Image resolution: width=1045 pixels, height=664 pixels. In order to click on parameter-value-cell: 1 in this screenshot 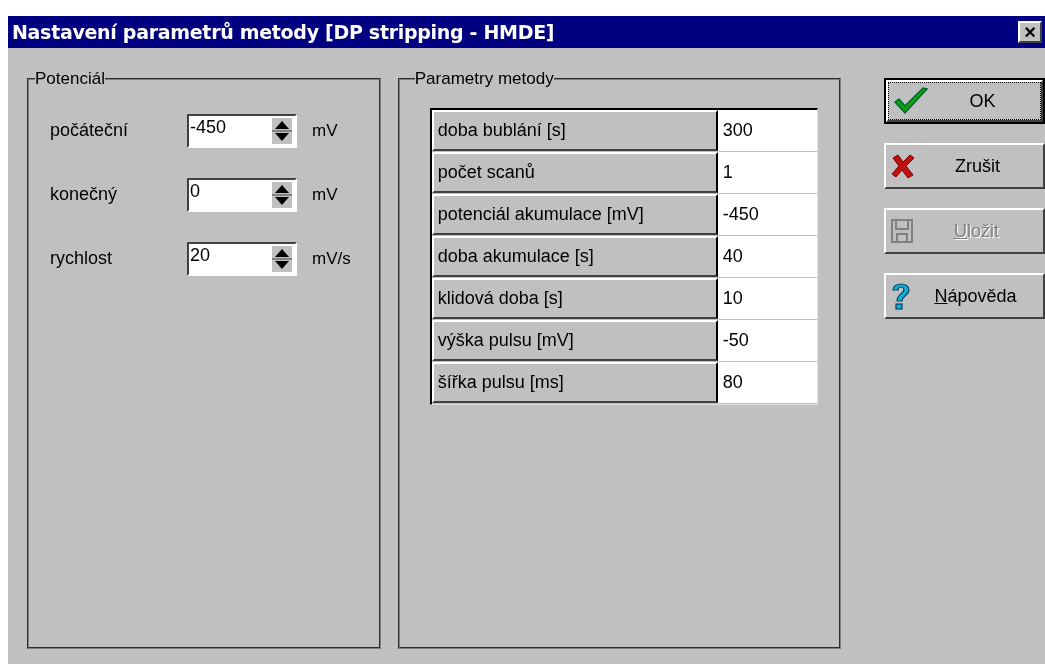, I will do `click(767, 172)`.